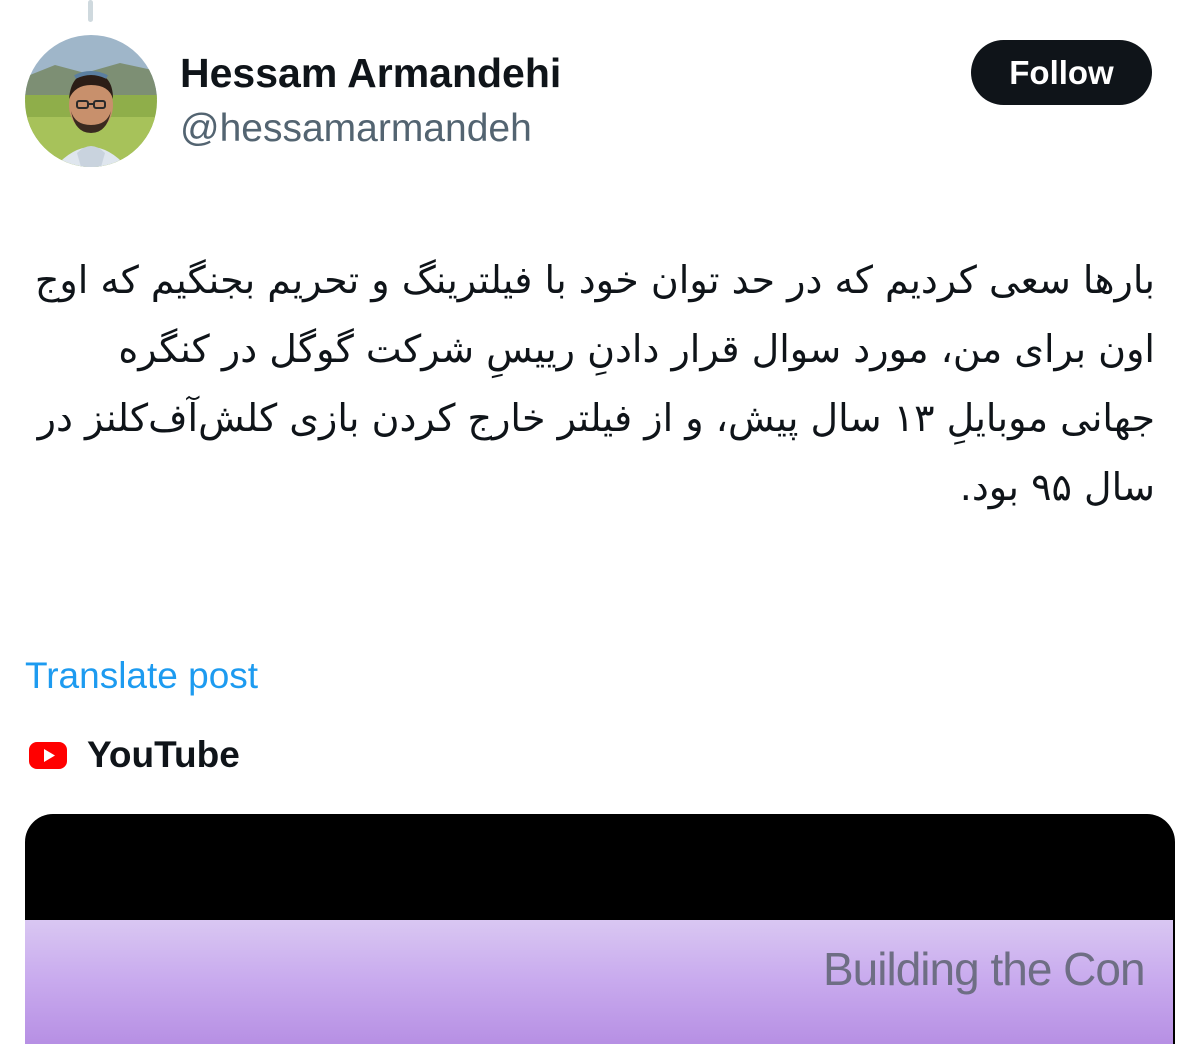 The image size is (1200, 1044). I want to click on thread-connector-line, so click(90, 11).